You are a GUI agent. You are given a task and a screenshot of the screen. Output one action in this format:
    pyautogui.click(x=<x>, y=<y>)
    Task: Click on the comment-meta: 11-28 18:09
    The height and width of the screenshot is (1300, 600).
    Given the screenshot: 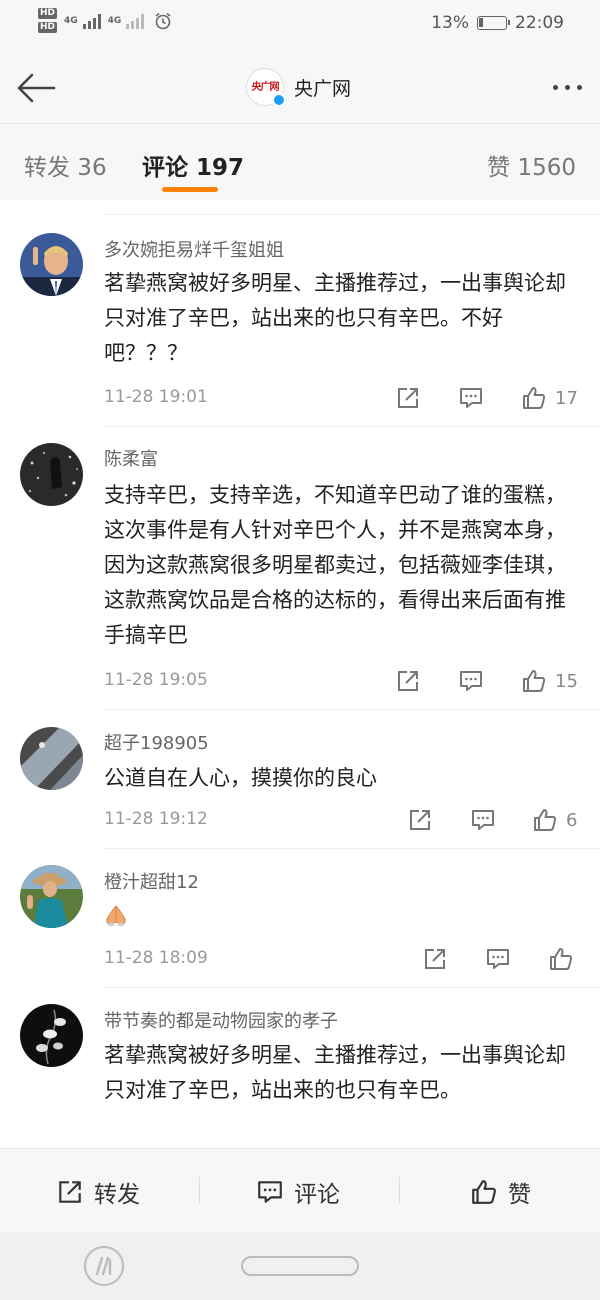 What is the action you would take?
    pyautogui.click(x=352, y=961)
    